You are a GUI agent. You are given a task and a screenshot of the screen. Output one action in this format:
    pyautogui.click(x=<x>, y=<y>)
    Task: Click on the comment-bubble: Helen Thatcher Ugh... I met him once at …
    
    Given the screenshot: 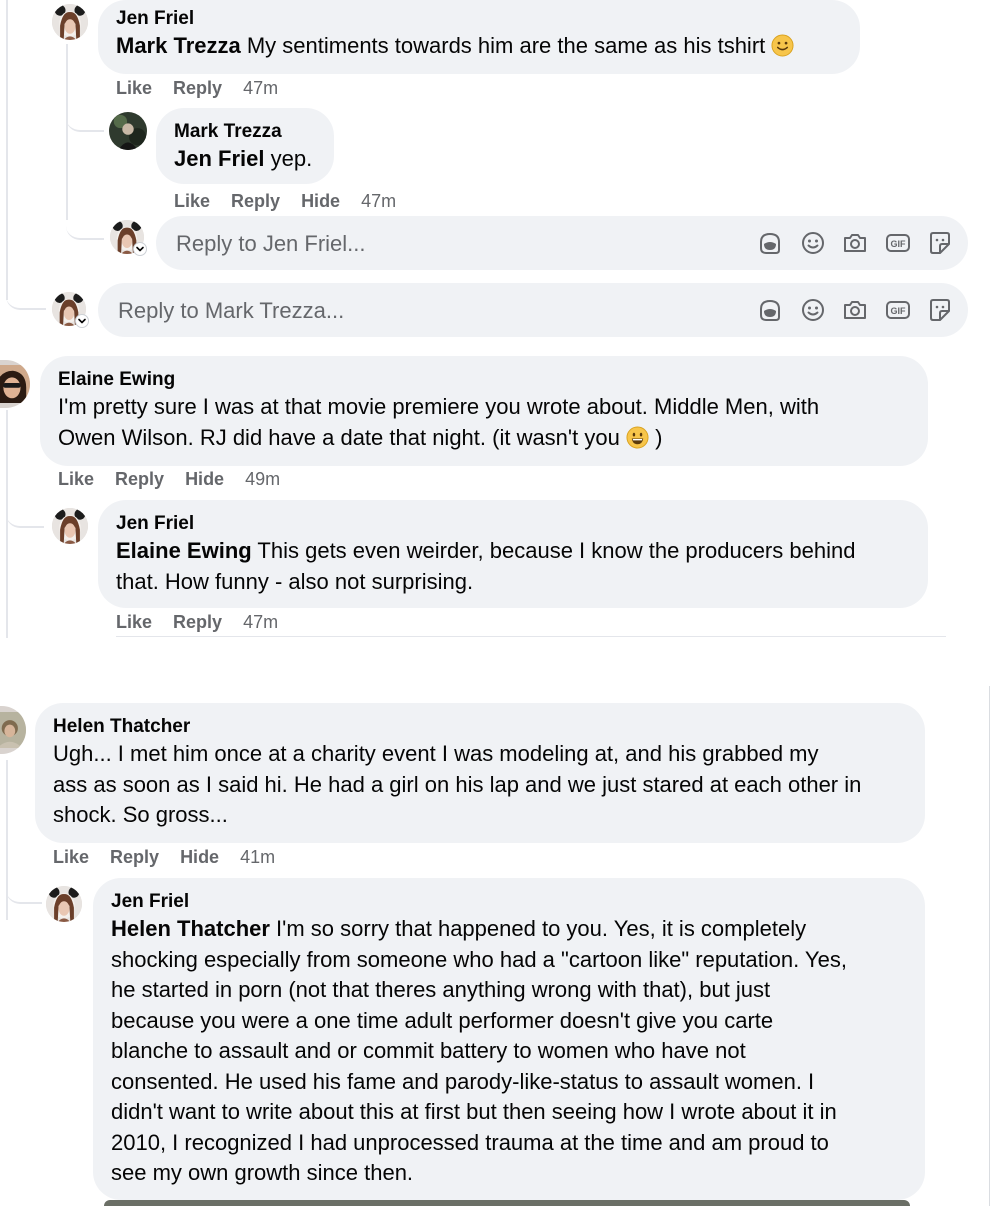 What is the action you would take?
    pyautogui.click(x=480, y=773)
    